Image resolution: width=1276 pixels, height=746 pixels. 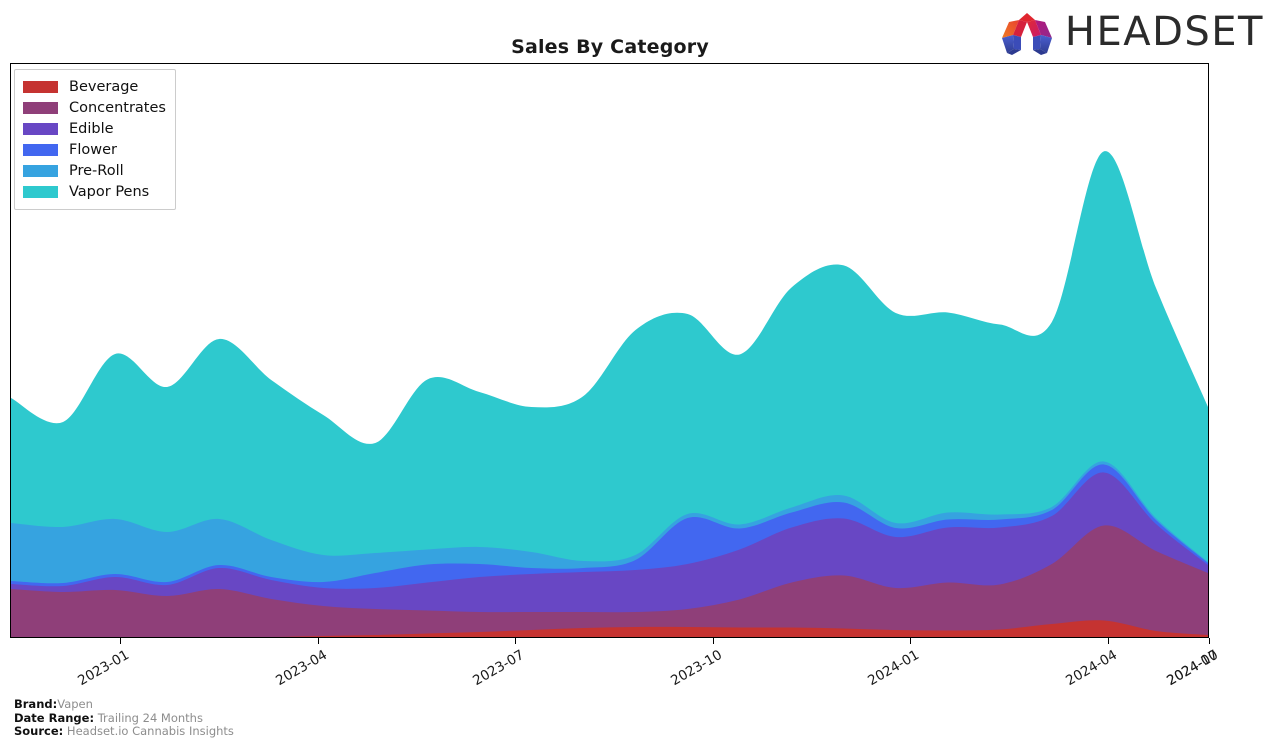 I want to click on x-axis-tick-label: 2024-07, so click(x=1192, y=668).